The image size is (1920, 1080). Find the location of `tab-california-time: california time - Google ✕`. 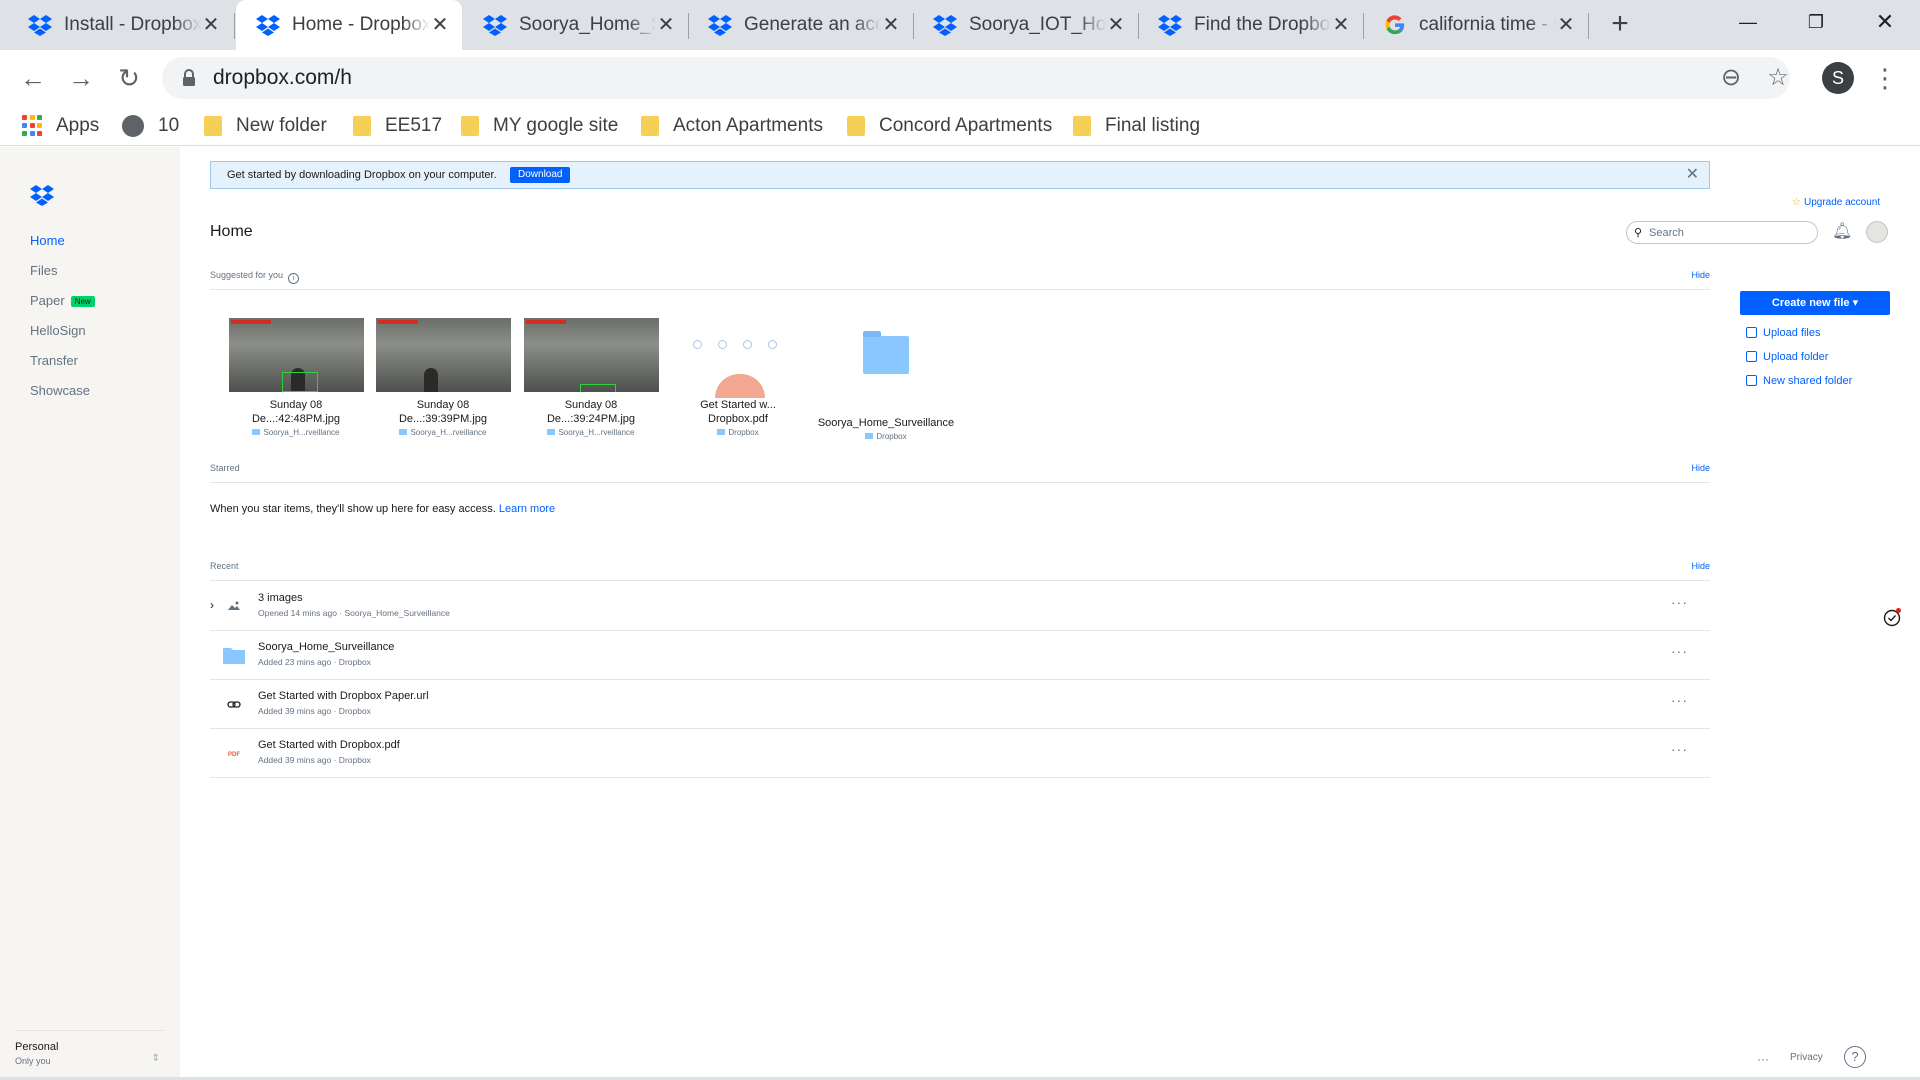

tab-california-time: california time - Google ✕ is located at coordinates (1475, 25).